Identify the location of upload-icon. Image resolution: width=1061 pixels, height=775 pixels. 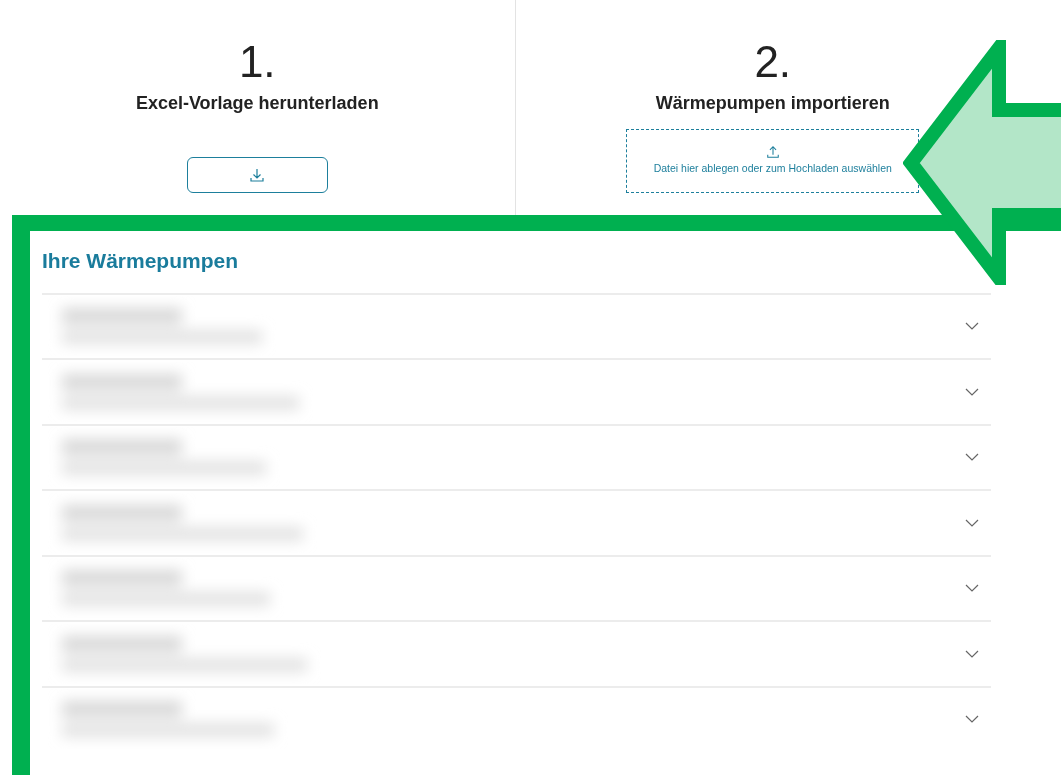
(772, 152).